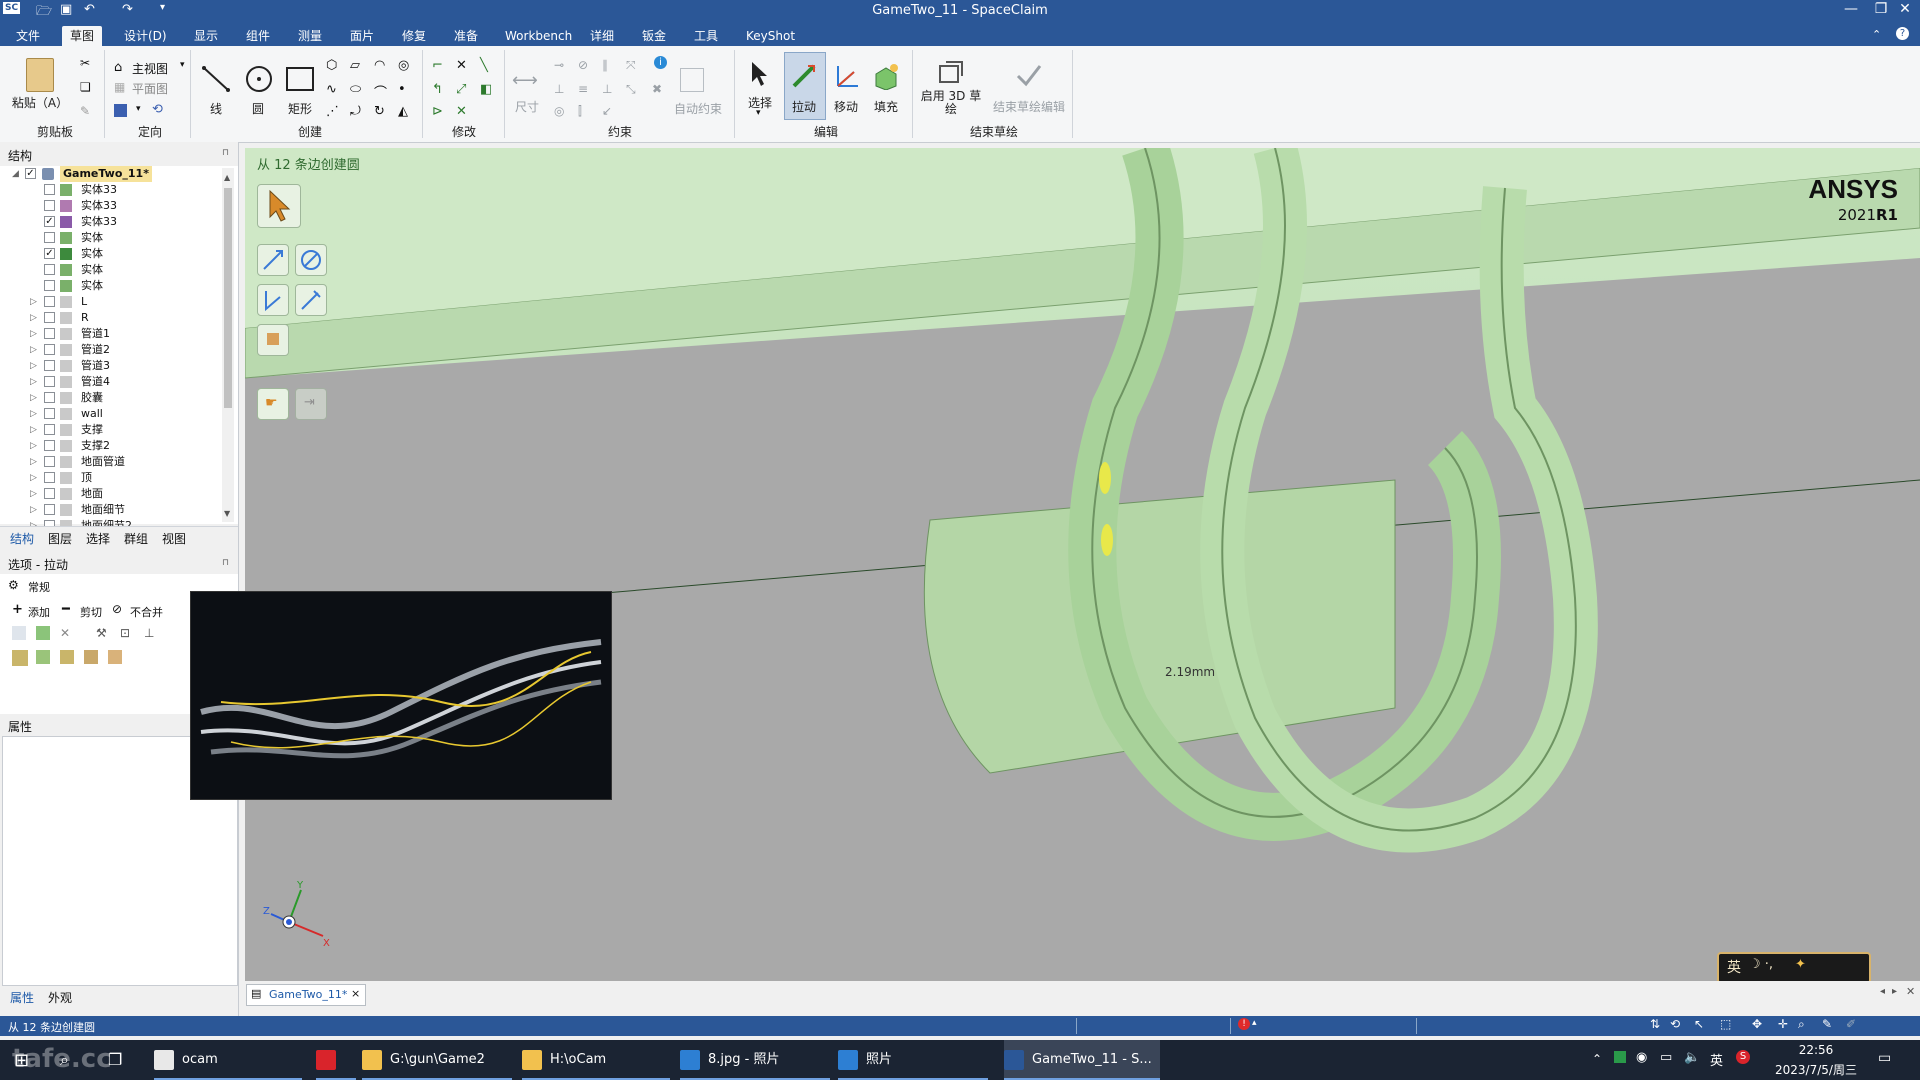 The width and height of the screenshot is (1920, 1080). Describe the element at coordinates (1757, 1024) in the screenshot. I see `orbit-icon: ✥` at that location.